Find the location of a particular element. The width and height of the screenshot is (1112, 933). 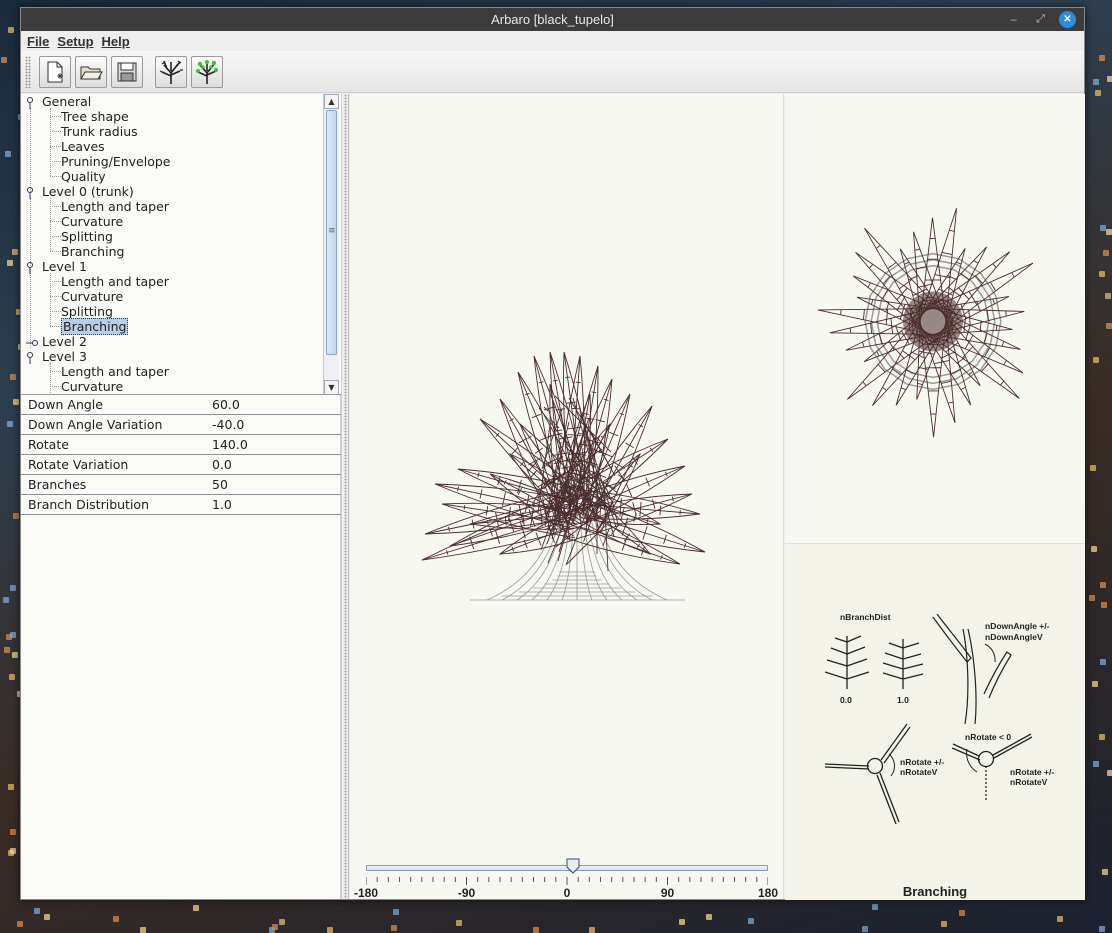

save-button is located at coordinates (127, 72).